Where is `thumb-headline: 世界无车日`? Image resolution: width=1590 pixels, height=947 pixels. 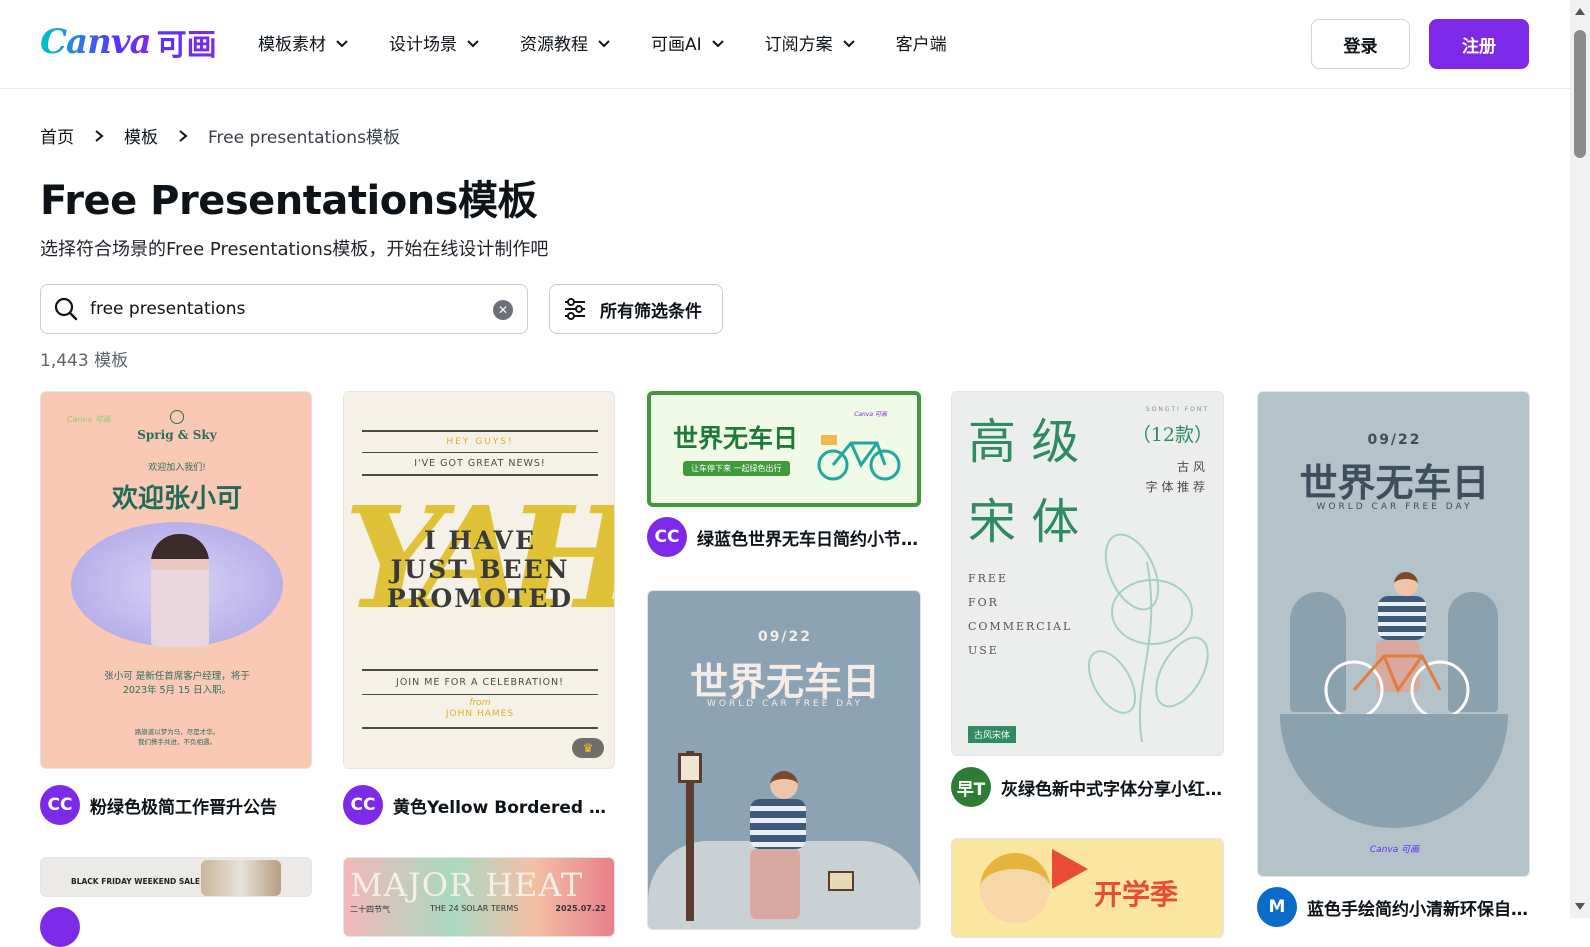 thumb-headline: 世界无车日 is located at coordinates (736, 438).